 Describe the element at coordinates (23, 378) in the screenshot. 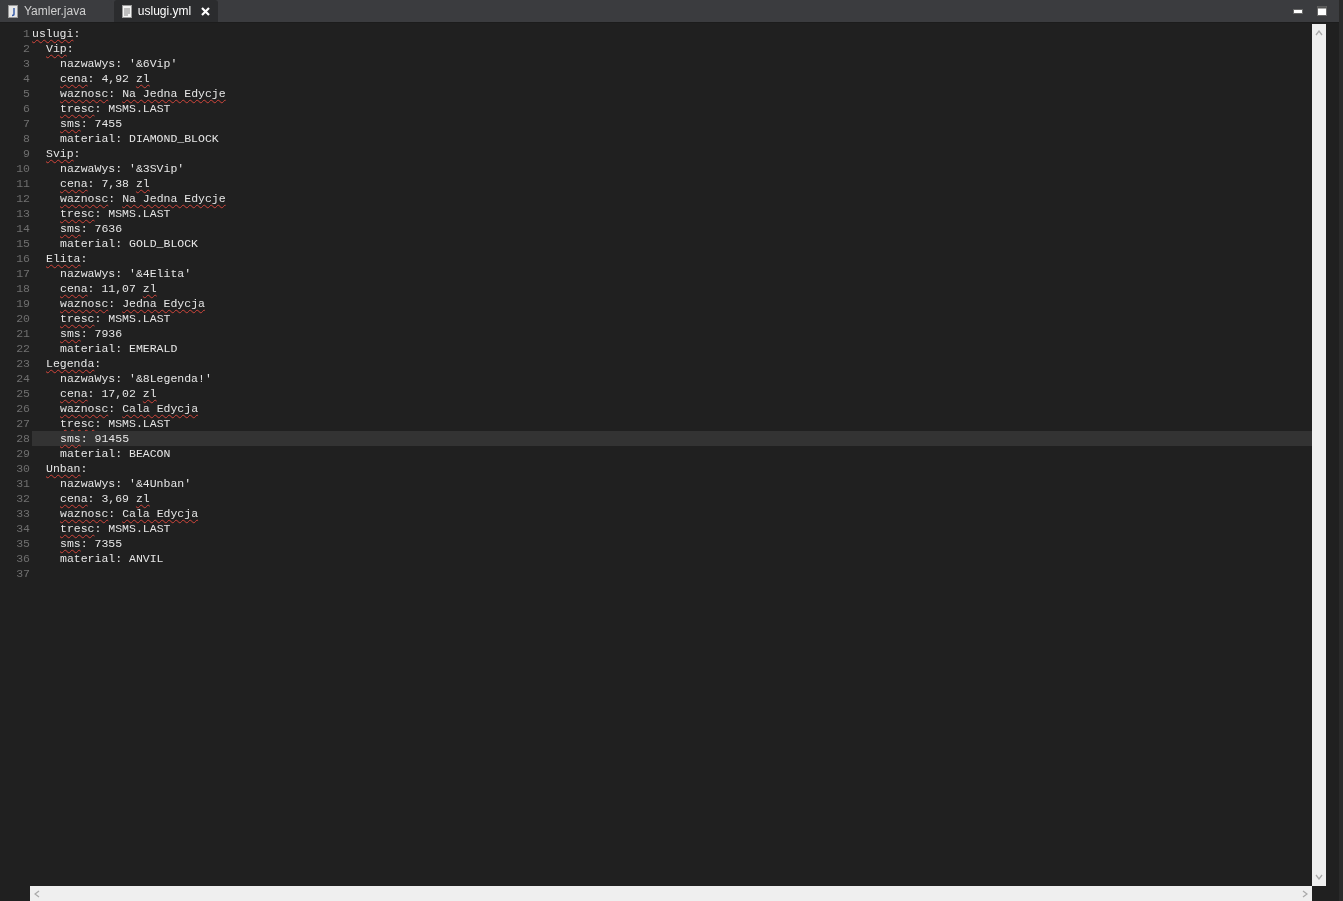

I see `line-number: 24` at that location.